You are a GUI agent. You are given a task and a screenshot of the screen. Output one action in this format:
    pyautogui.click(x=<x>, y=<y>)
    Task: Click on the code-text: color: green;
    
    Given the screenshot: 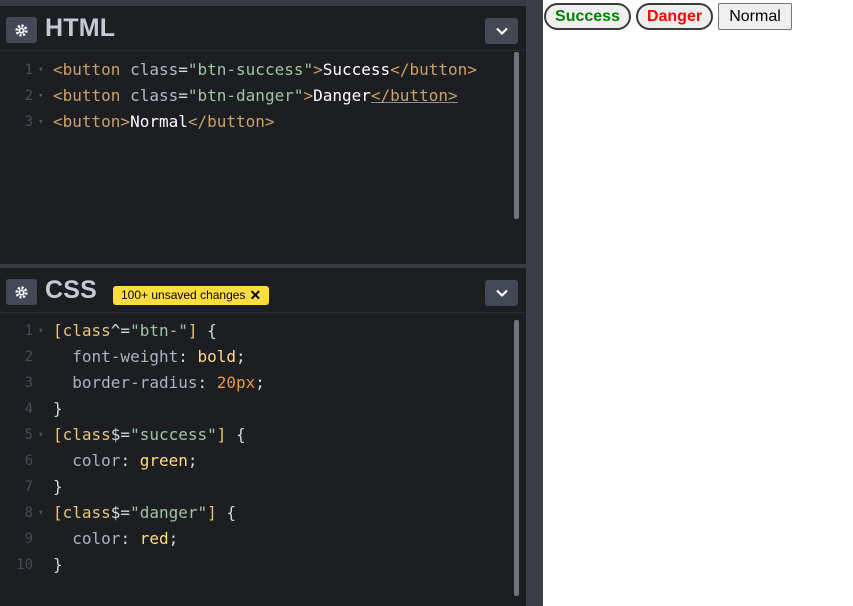 What is the action you would take?
    pyautogui.click(x=125, y=461)
    